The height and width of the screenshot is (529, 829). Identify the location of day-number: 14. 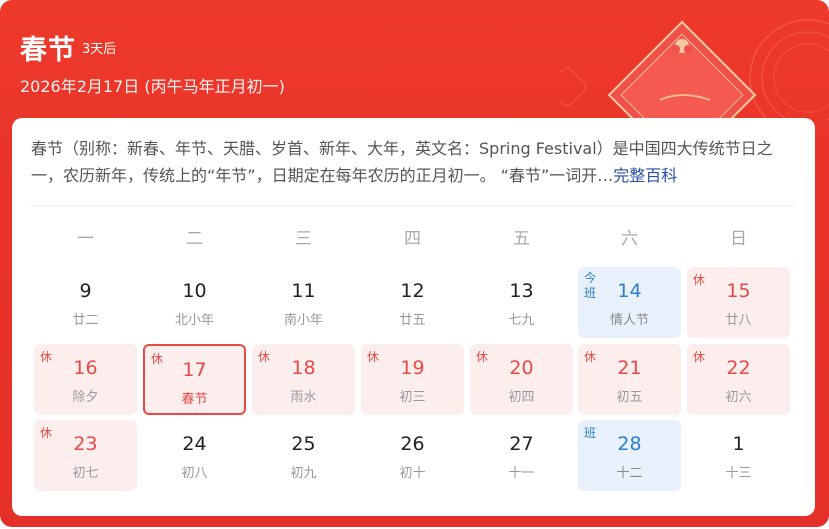
(629, 291).